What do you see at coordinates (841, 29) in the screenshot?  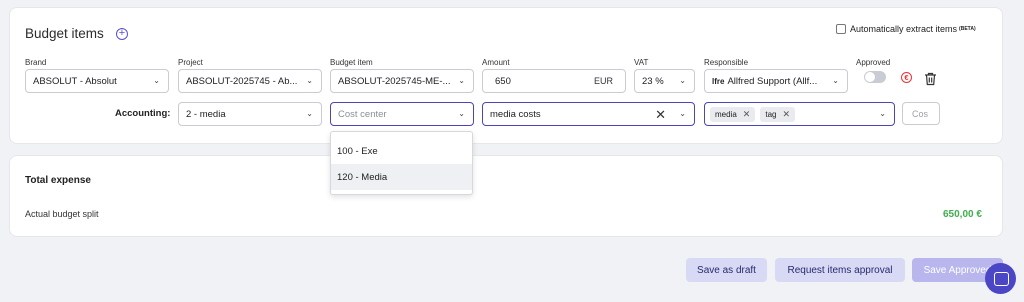 I see `auto-extract-checkbox` at bounding box center [841, 29].